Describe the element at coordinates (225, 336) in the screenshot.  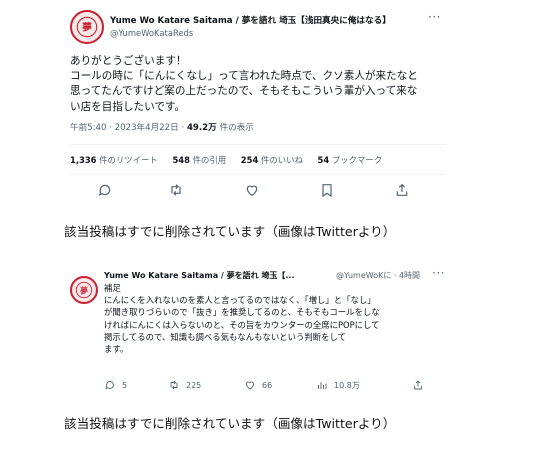
I see `tweet-body-line: 掲示してるので、知識も調べる気もなんもないという判断をして` at that location.